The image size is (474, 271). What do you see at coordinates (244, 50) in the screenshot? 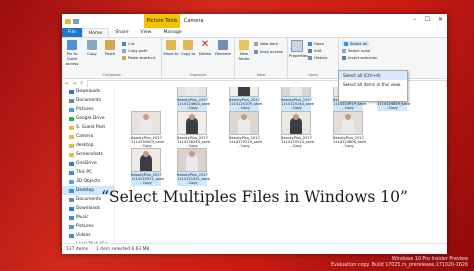
I see `new-folder-button: New folder` at bounding box center [244, 50].